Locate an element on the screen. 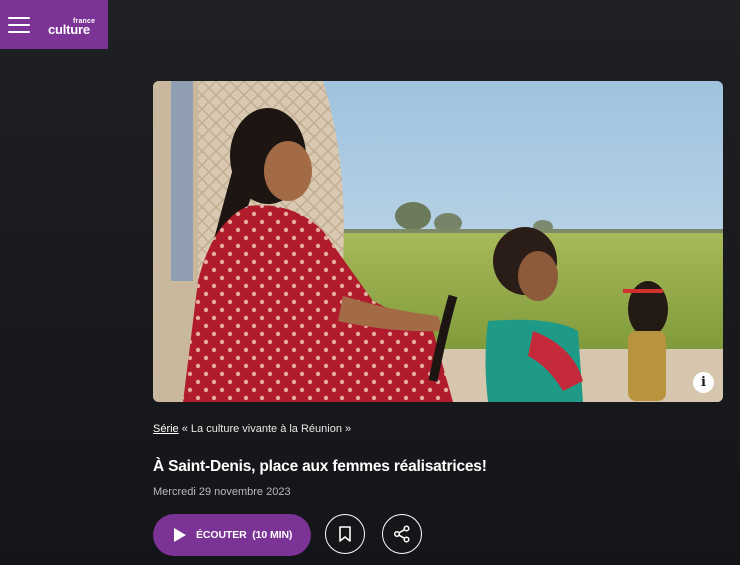 Image resolution: width=740 pixels, height=565 pixels. header-brand-bar: france culture is located at coordinates (54, 24).